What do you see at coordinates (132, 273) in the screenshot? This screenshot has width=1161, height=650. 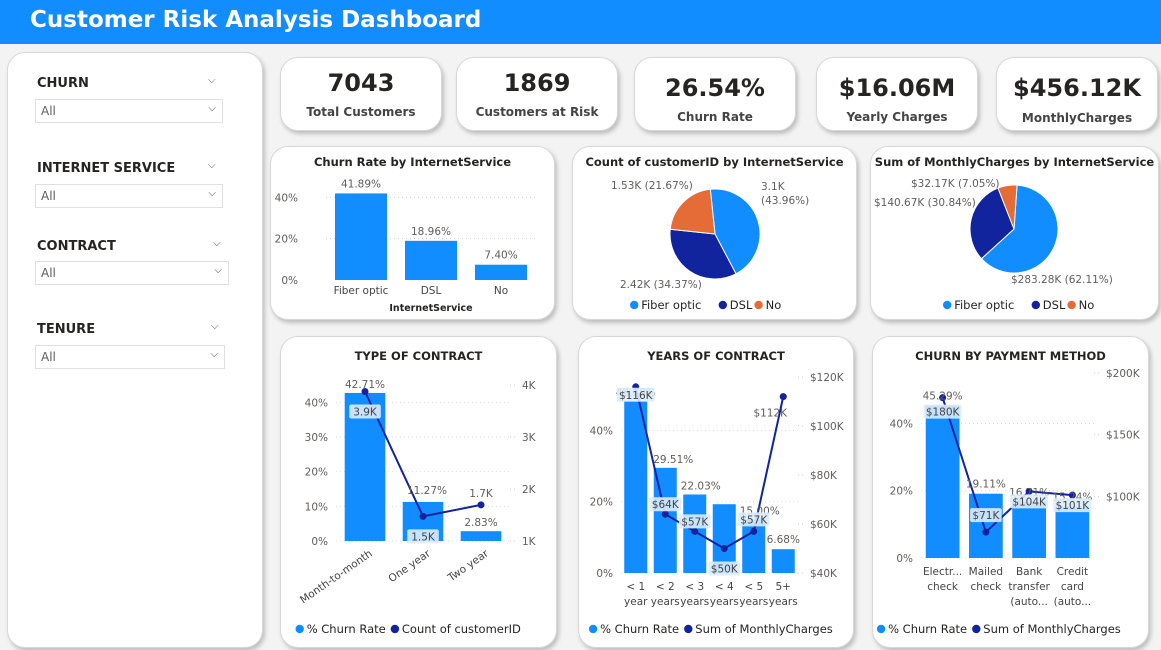 I see `contract-dropdown: All ⌵` at bounding box center [132, 273].